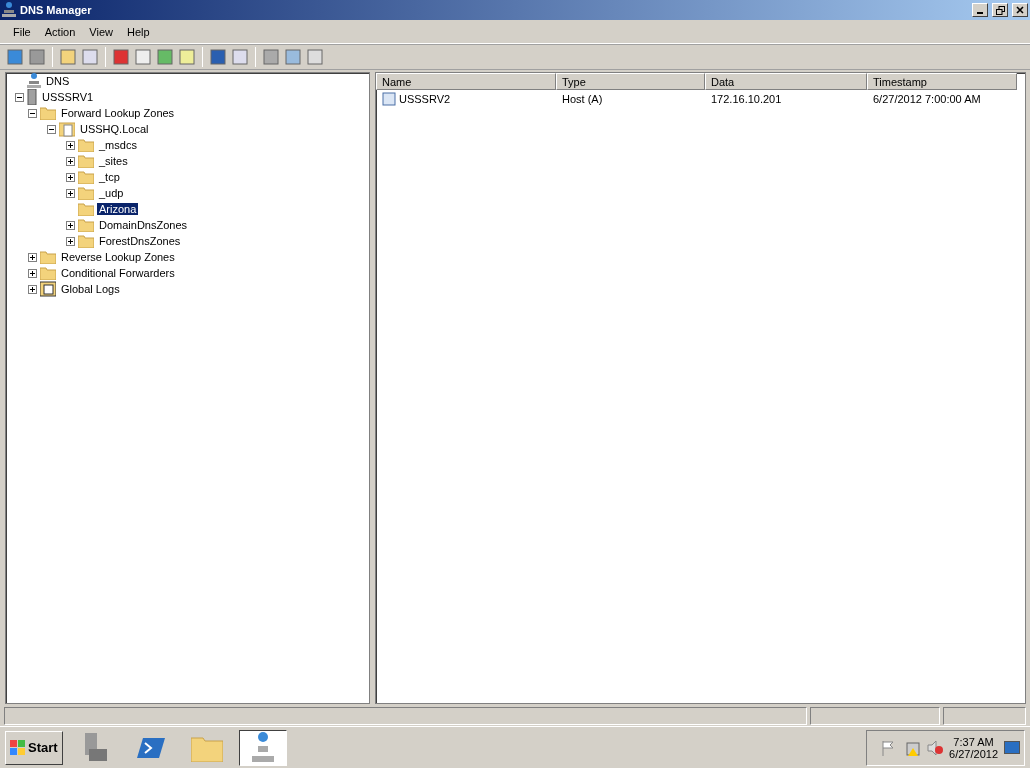  Describe the element at coordinates (118, 257) in the screenshot. I see `tree-item: Reverse Lookup Zones` at that location.